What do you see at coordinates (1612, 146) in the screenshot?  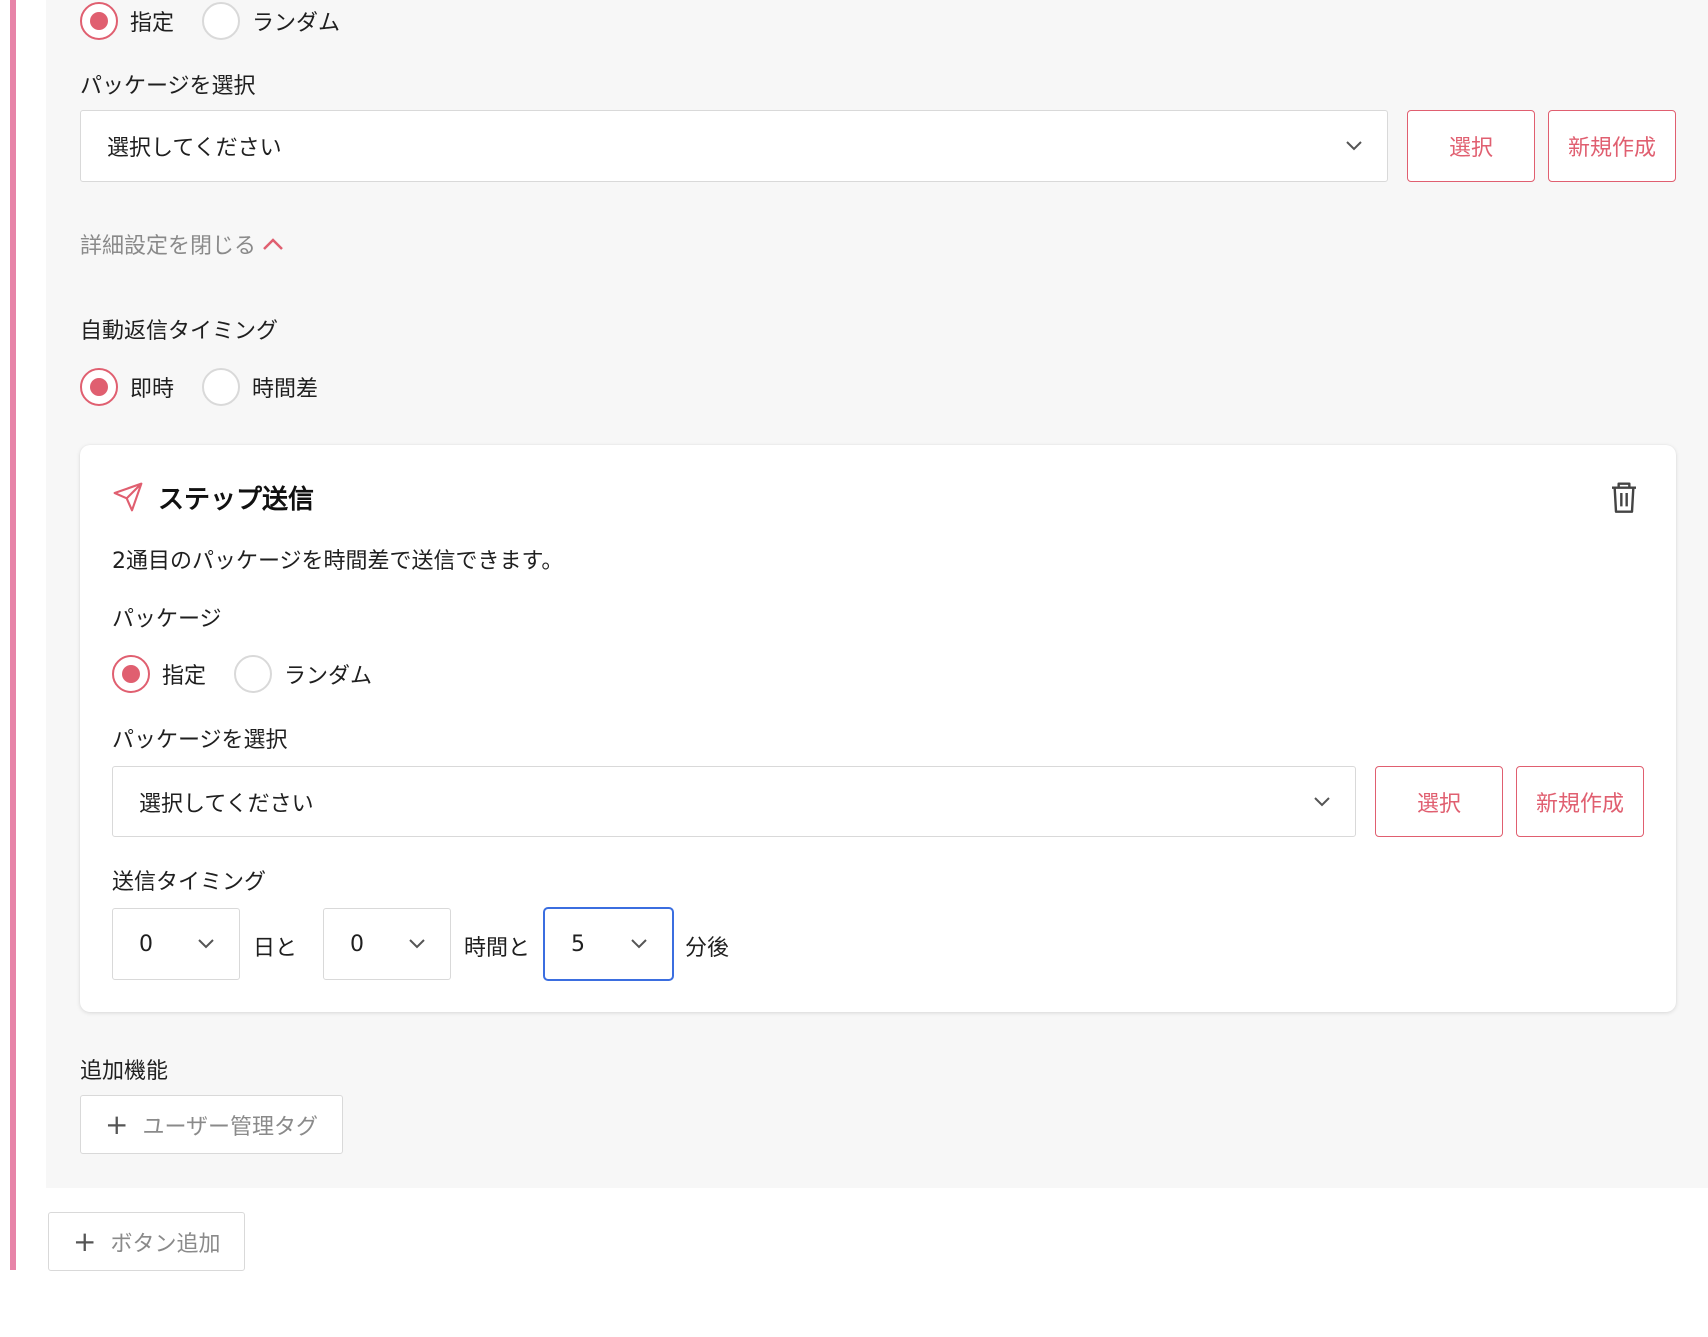 I see `new-package-button: 新規作成` at bounding box center [1612, 146].